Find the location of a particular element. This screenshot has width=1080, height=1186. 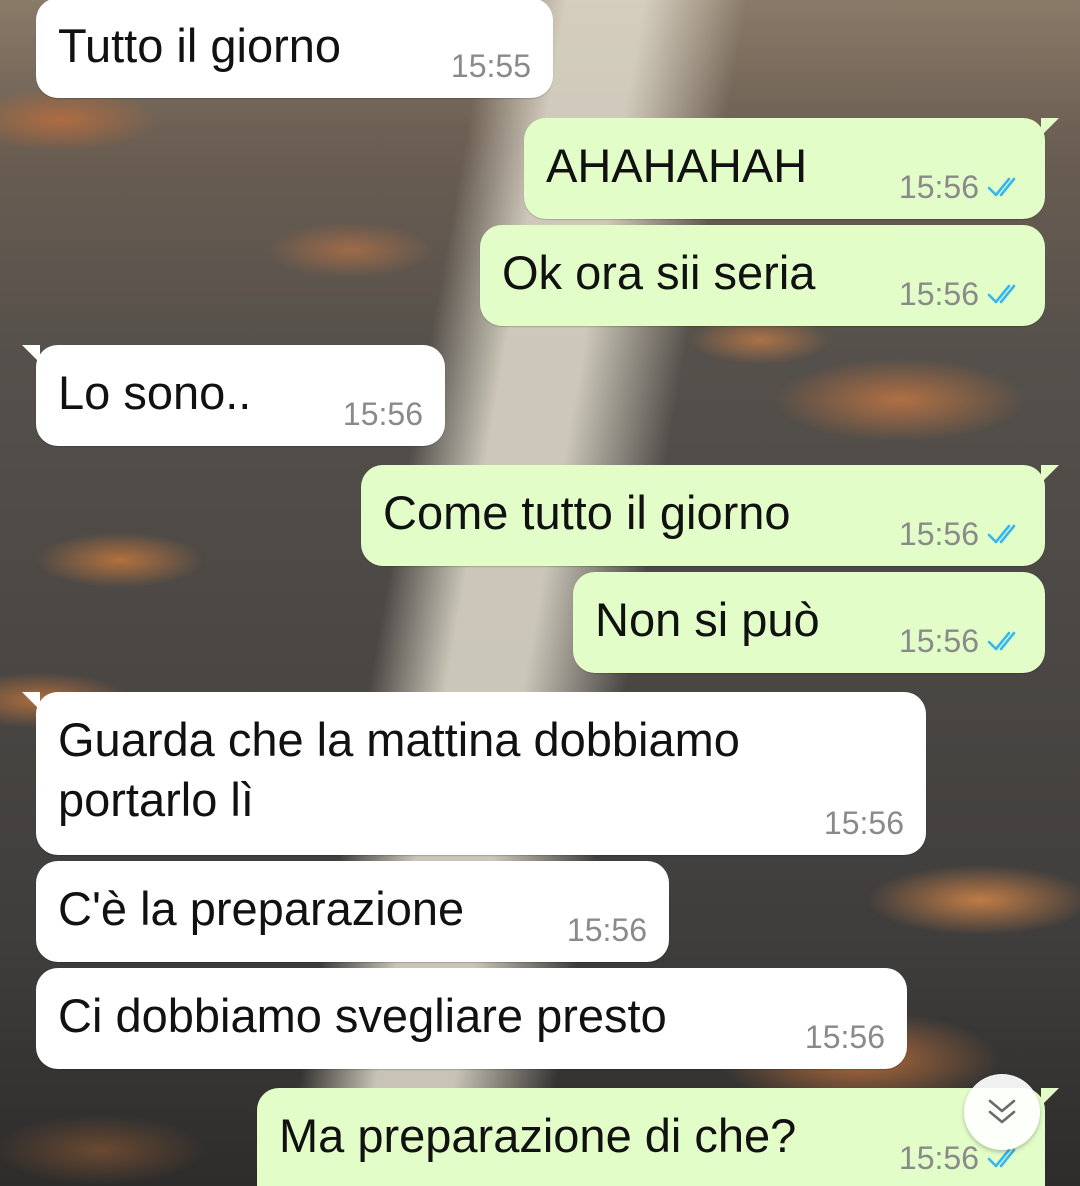

message-bubble-outgoing: AHAHAHAH 15:56 is located at coordinates (791, 168).